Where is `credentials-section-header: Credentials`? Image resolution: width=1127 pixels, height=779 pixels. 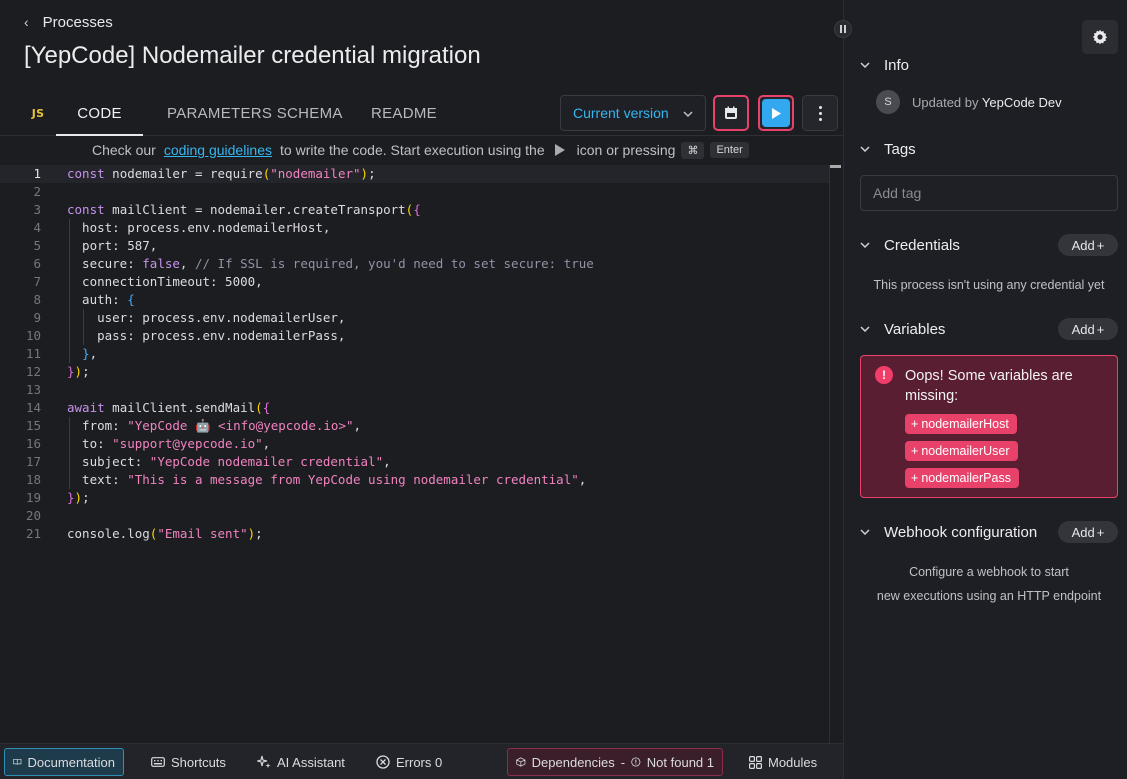
credentials-section-header: Credentials is located at coordinates (910, 245).